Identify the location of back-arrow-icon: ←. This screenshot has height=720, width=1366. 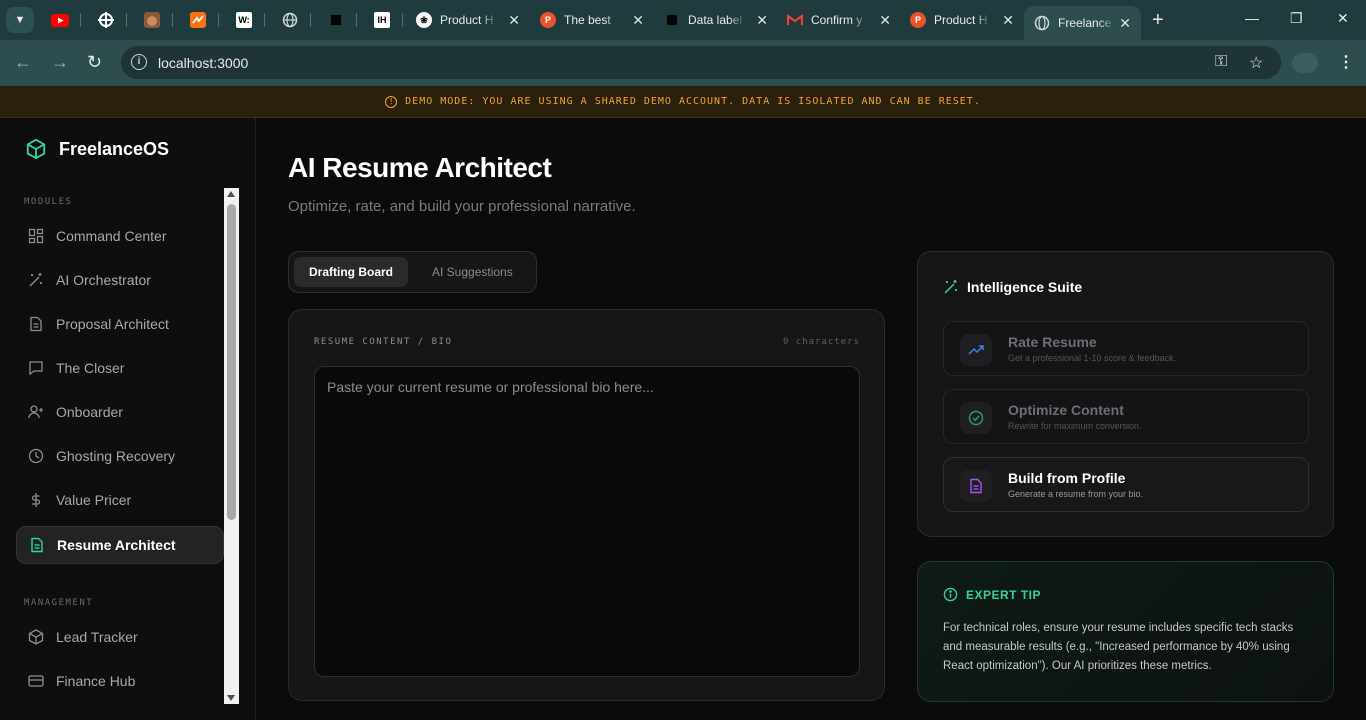
(23, 62).